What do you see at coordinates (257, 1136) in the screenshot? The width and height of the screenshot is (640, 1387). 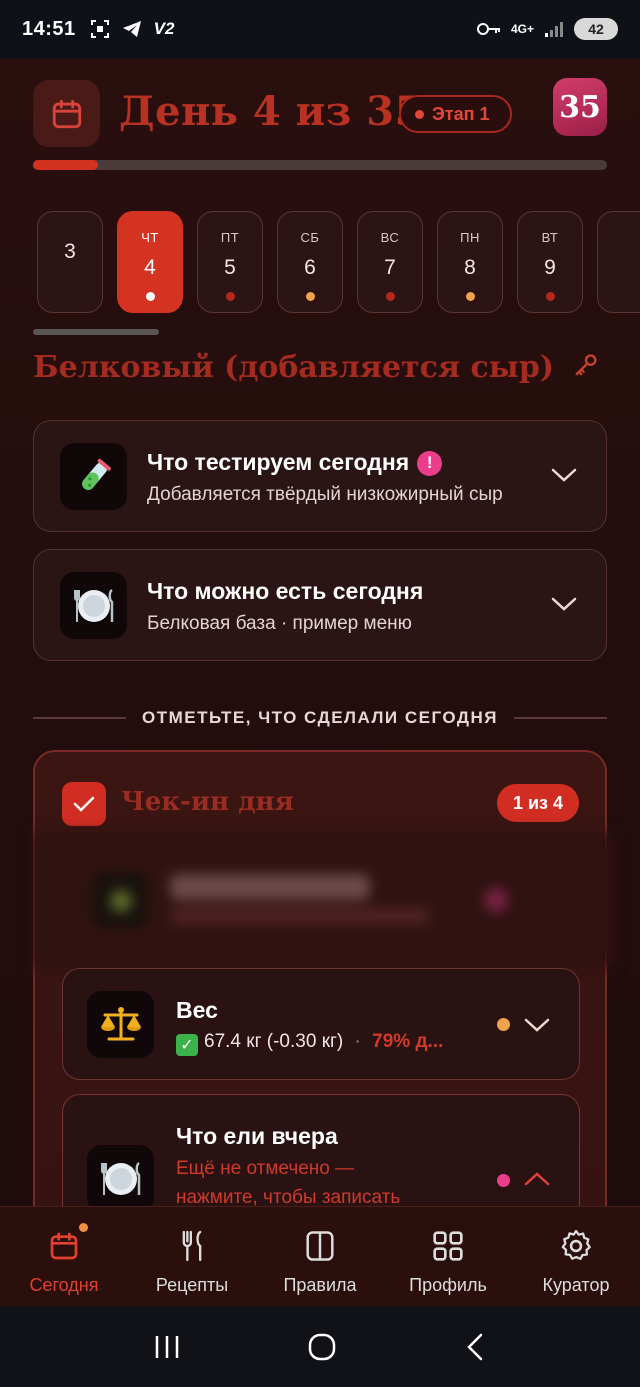 I see `yesterday-food-title: Что ели вчера` at bounding box center [257, 1136].